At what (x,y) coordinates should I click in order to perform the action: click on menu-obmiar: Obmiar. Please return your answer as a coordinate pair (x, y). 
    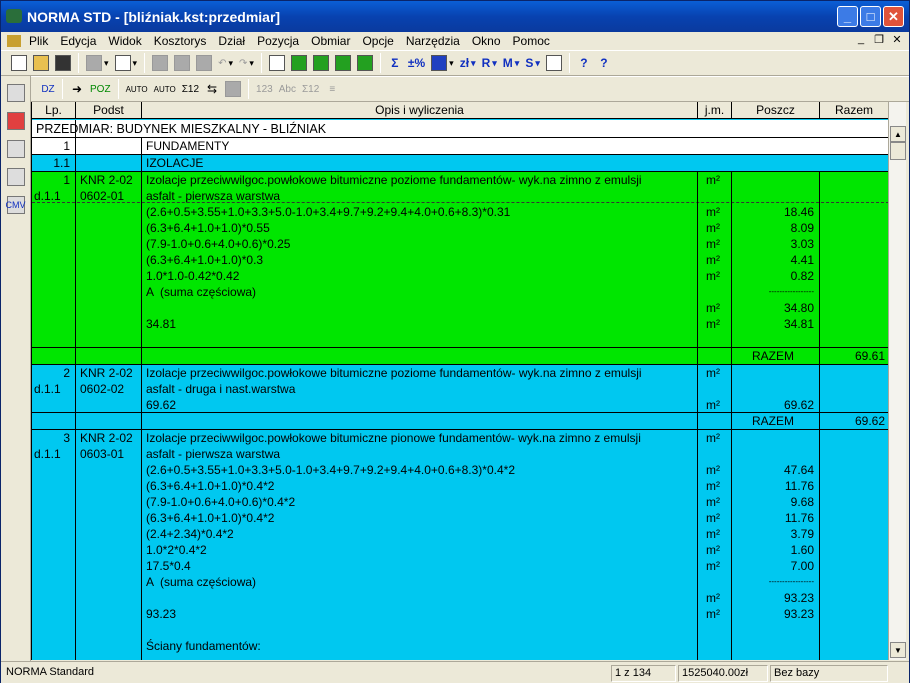
    Looking at the image, I should click on (330, 41).